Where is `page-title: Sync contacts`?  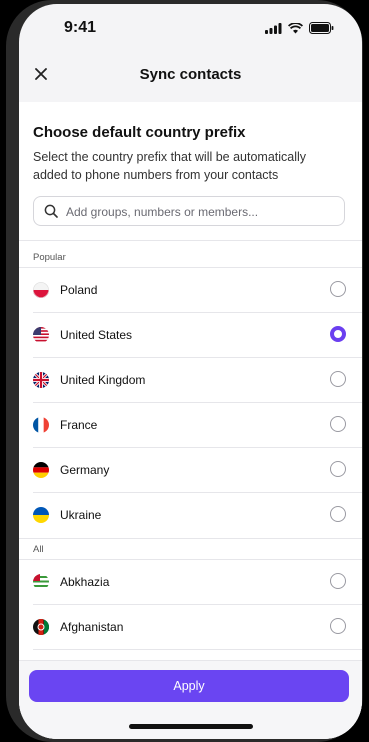 page-title: Sync contacts is located at coordinates (190, 74).